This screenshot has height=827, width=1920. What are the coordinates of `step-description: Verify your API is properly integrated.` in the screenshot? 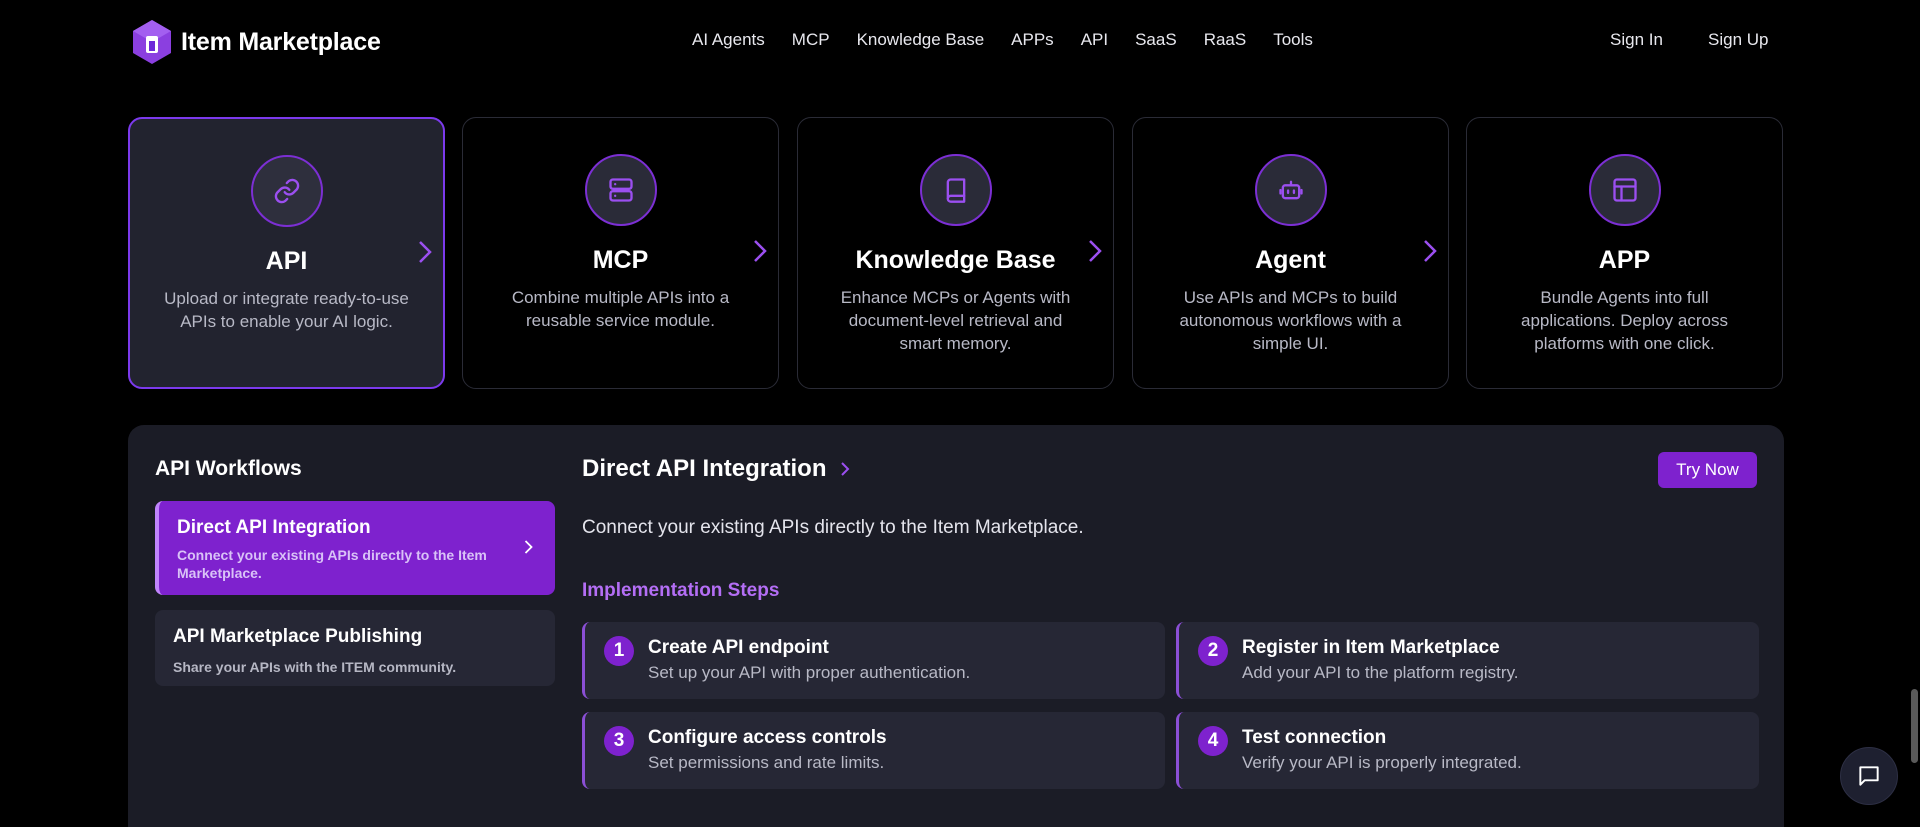 It's located at (1382, 762).